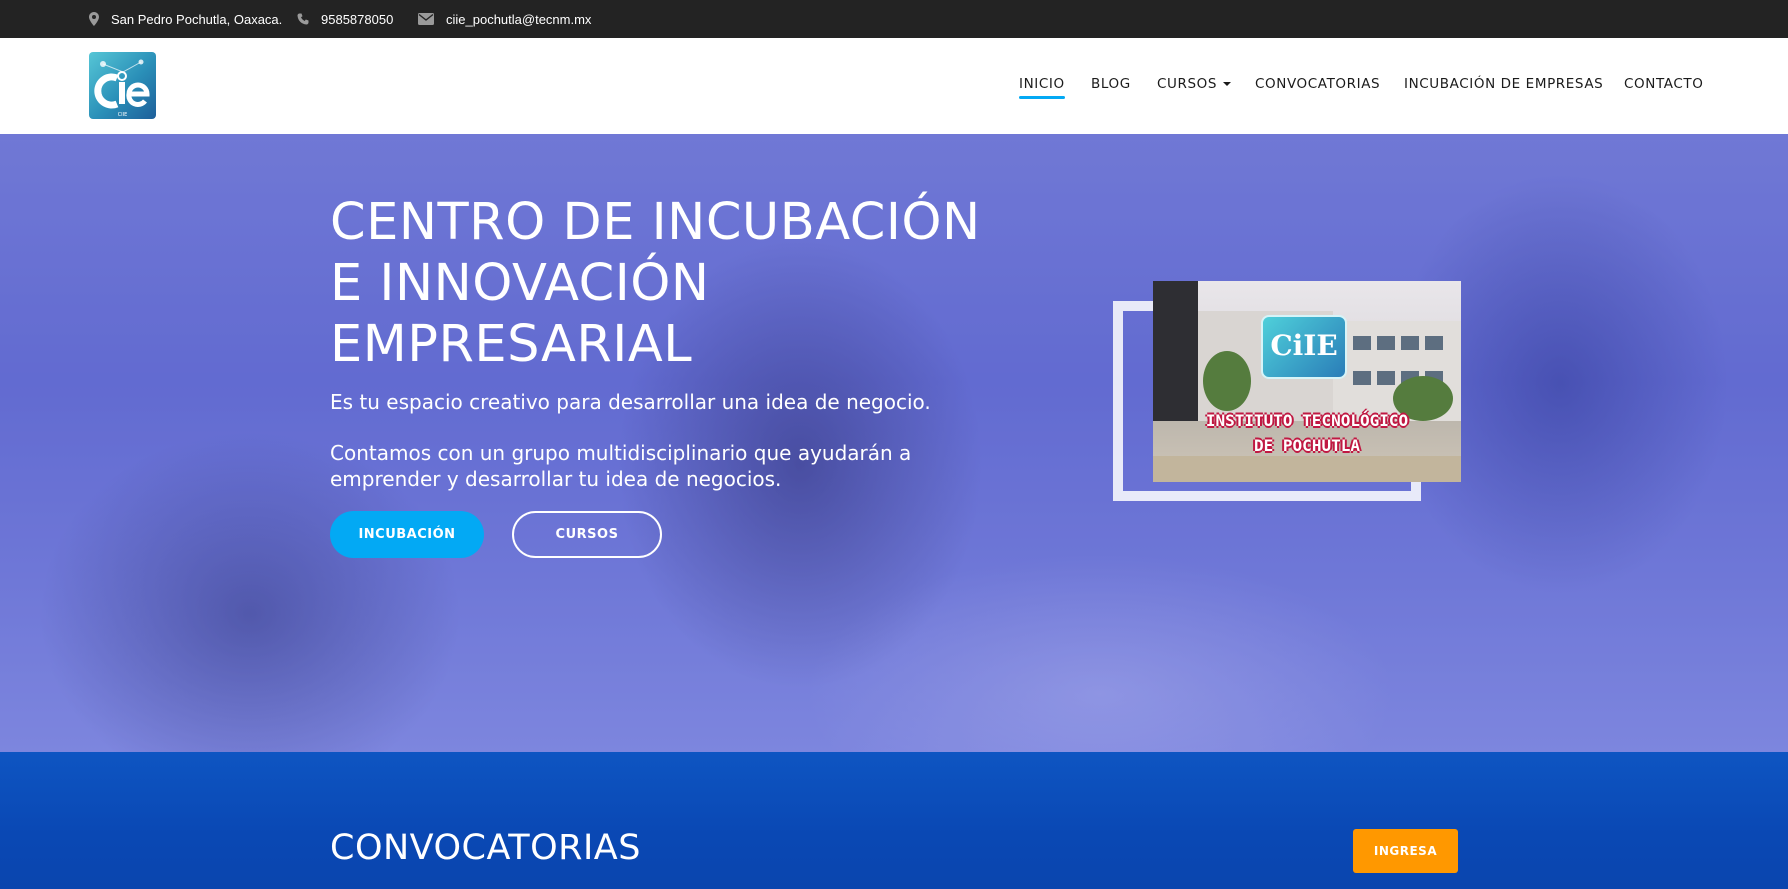 The width and height of the screenshot is (1788, 889). Describe the element at coordinates (1111, 84) in the screenshot. I see `nav-blog: BLOG` at that location.